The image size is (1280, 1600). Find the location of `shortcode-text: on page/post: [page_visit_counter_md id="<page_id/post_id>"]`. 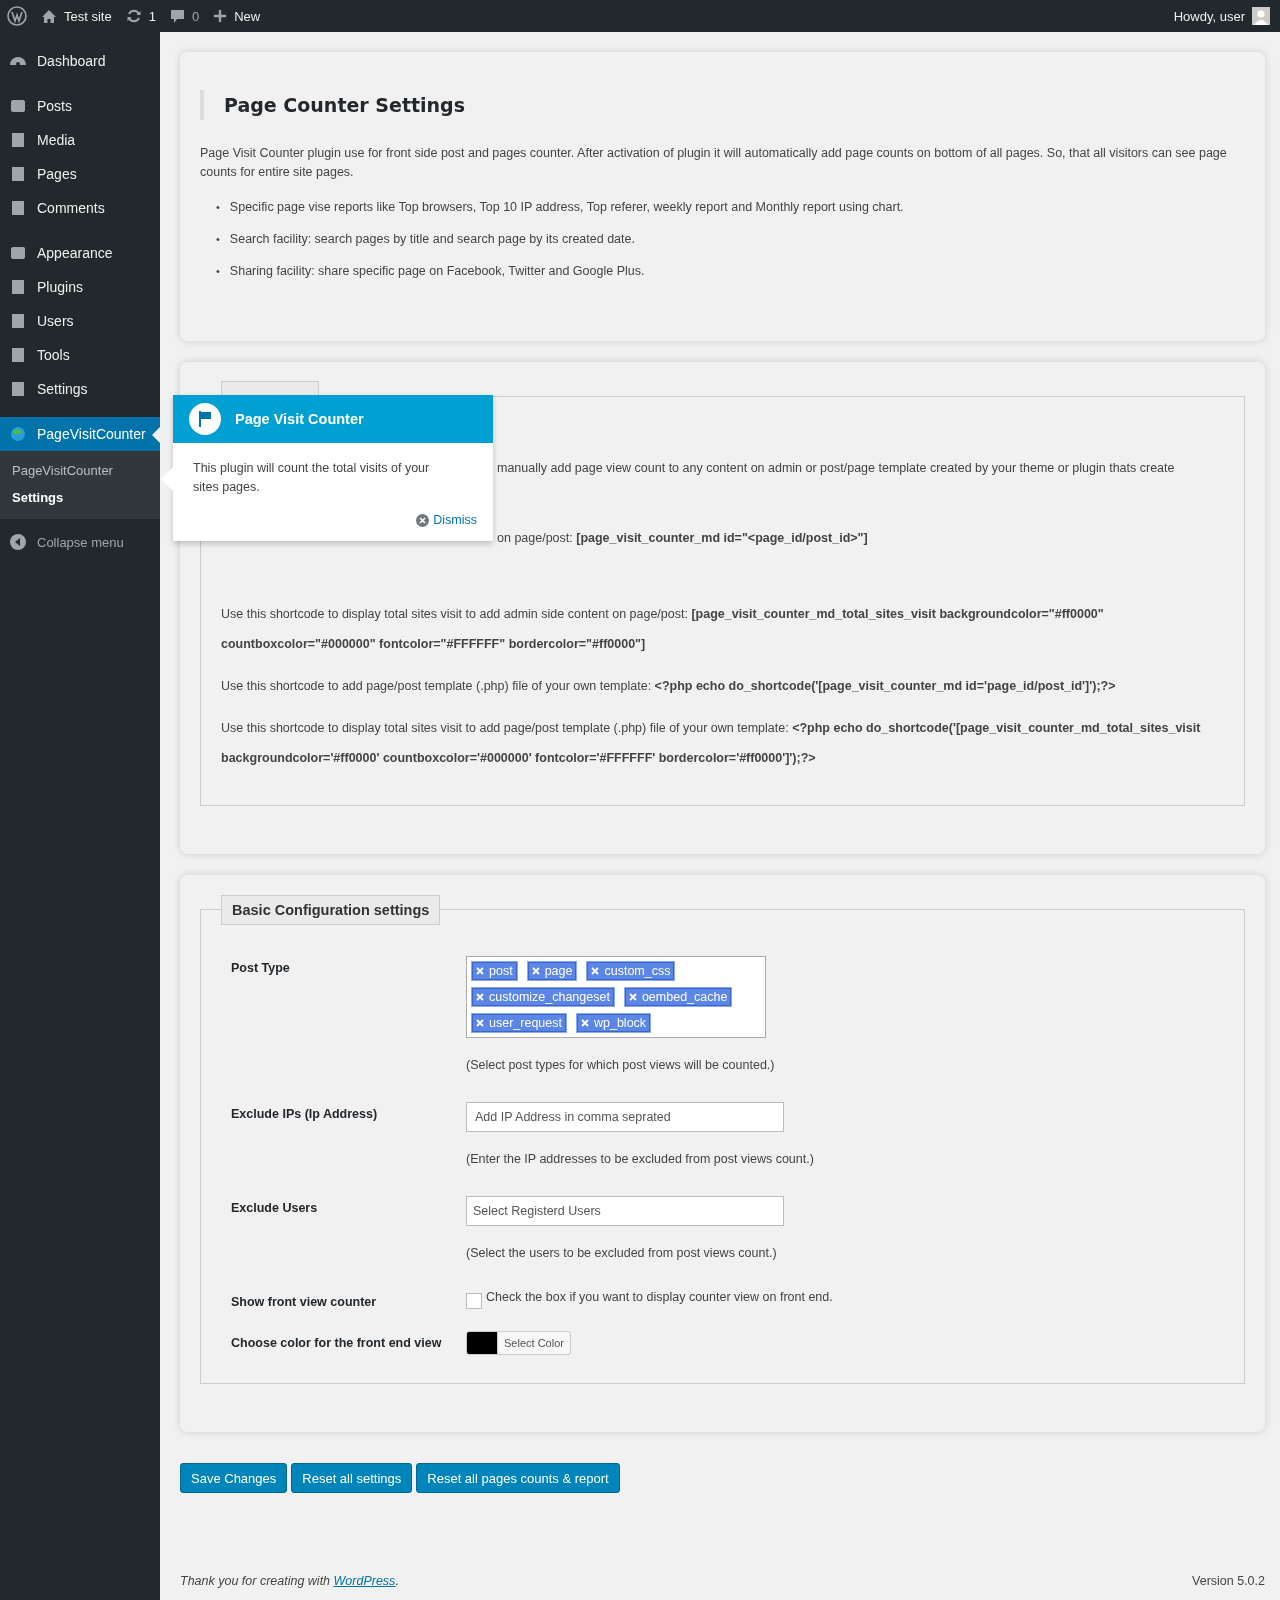

shortcode-text: on page/post: [page_visit_counter_md id="<page_id/post_id>"] is located at coordinates (683, 538).